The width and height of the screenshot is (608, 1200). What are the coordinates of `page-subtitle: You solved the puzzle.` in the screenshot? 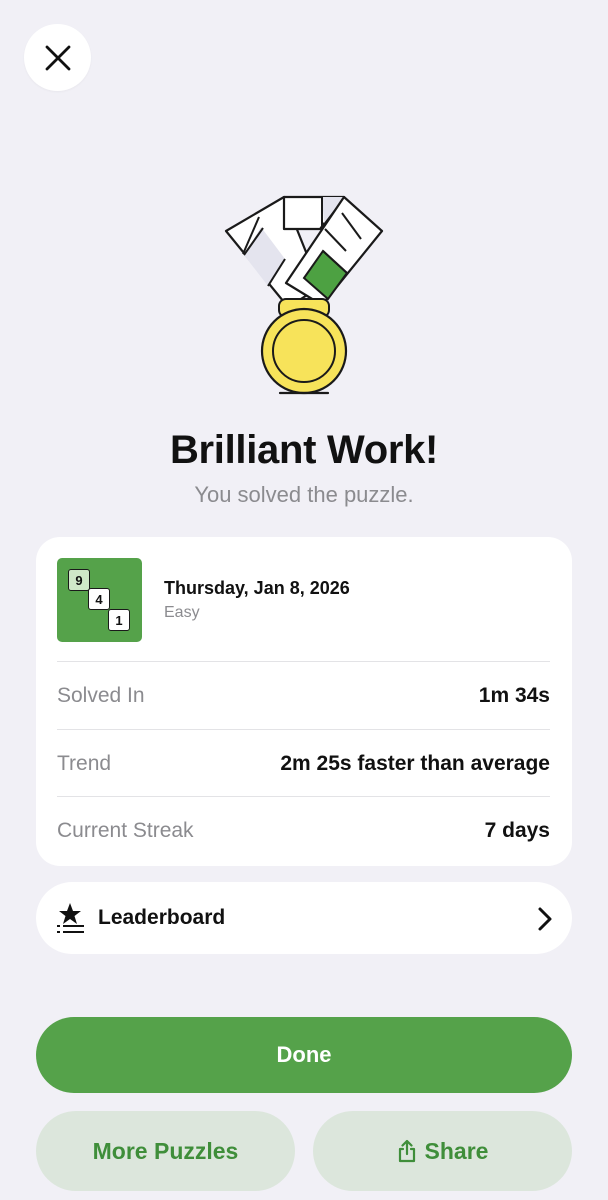 It's located at (304, 494).